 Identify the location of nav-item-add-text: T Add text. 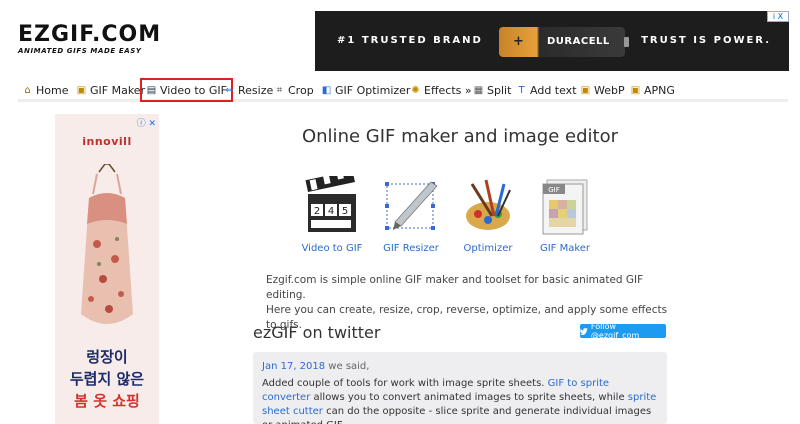
(546, 90).